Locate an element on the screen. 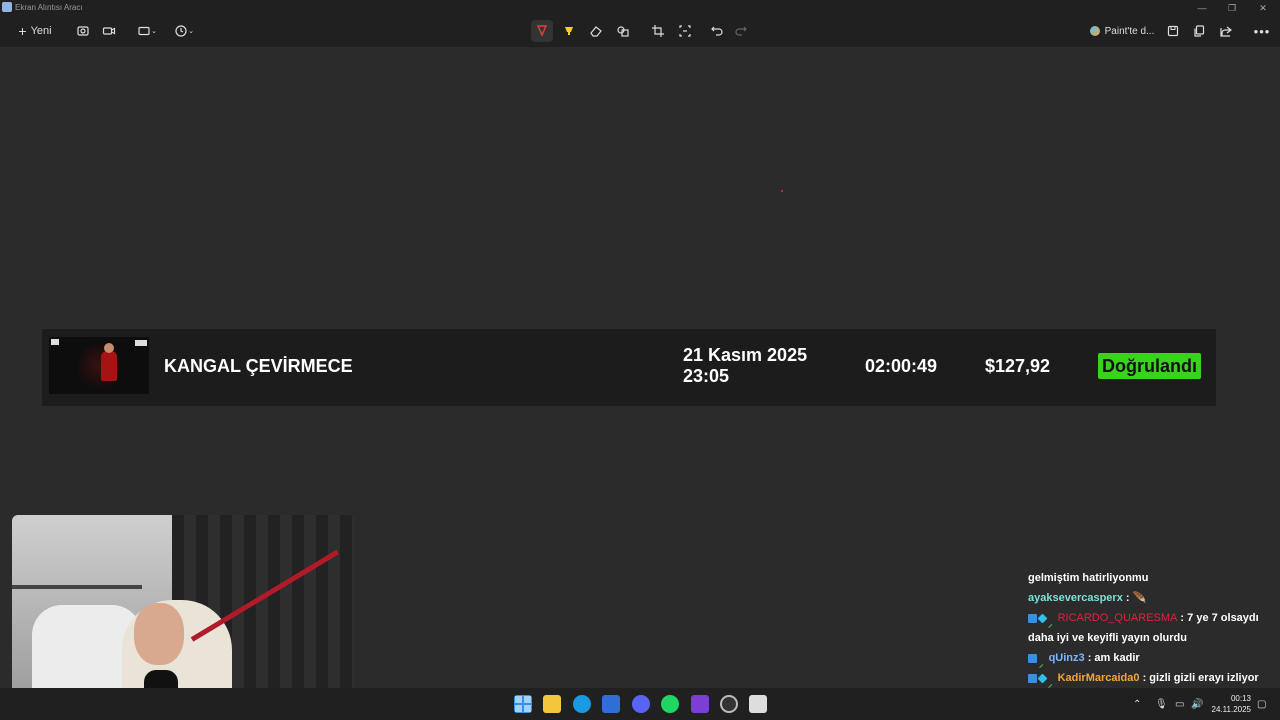  shapes-icon is located at coordinates (623, 31).